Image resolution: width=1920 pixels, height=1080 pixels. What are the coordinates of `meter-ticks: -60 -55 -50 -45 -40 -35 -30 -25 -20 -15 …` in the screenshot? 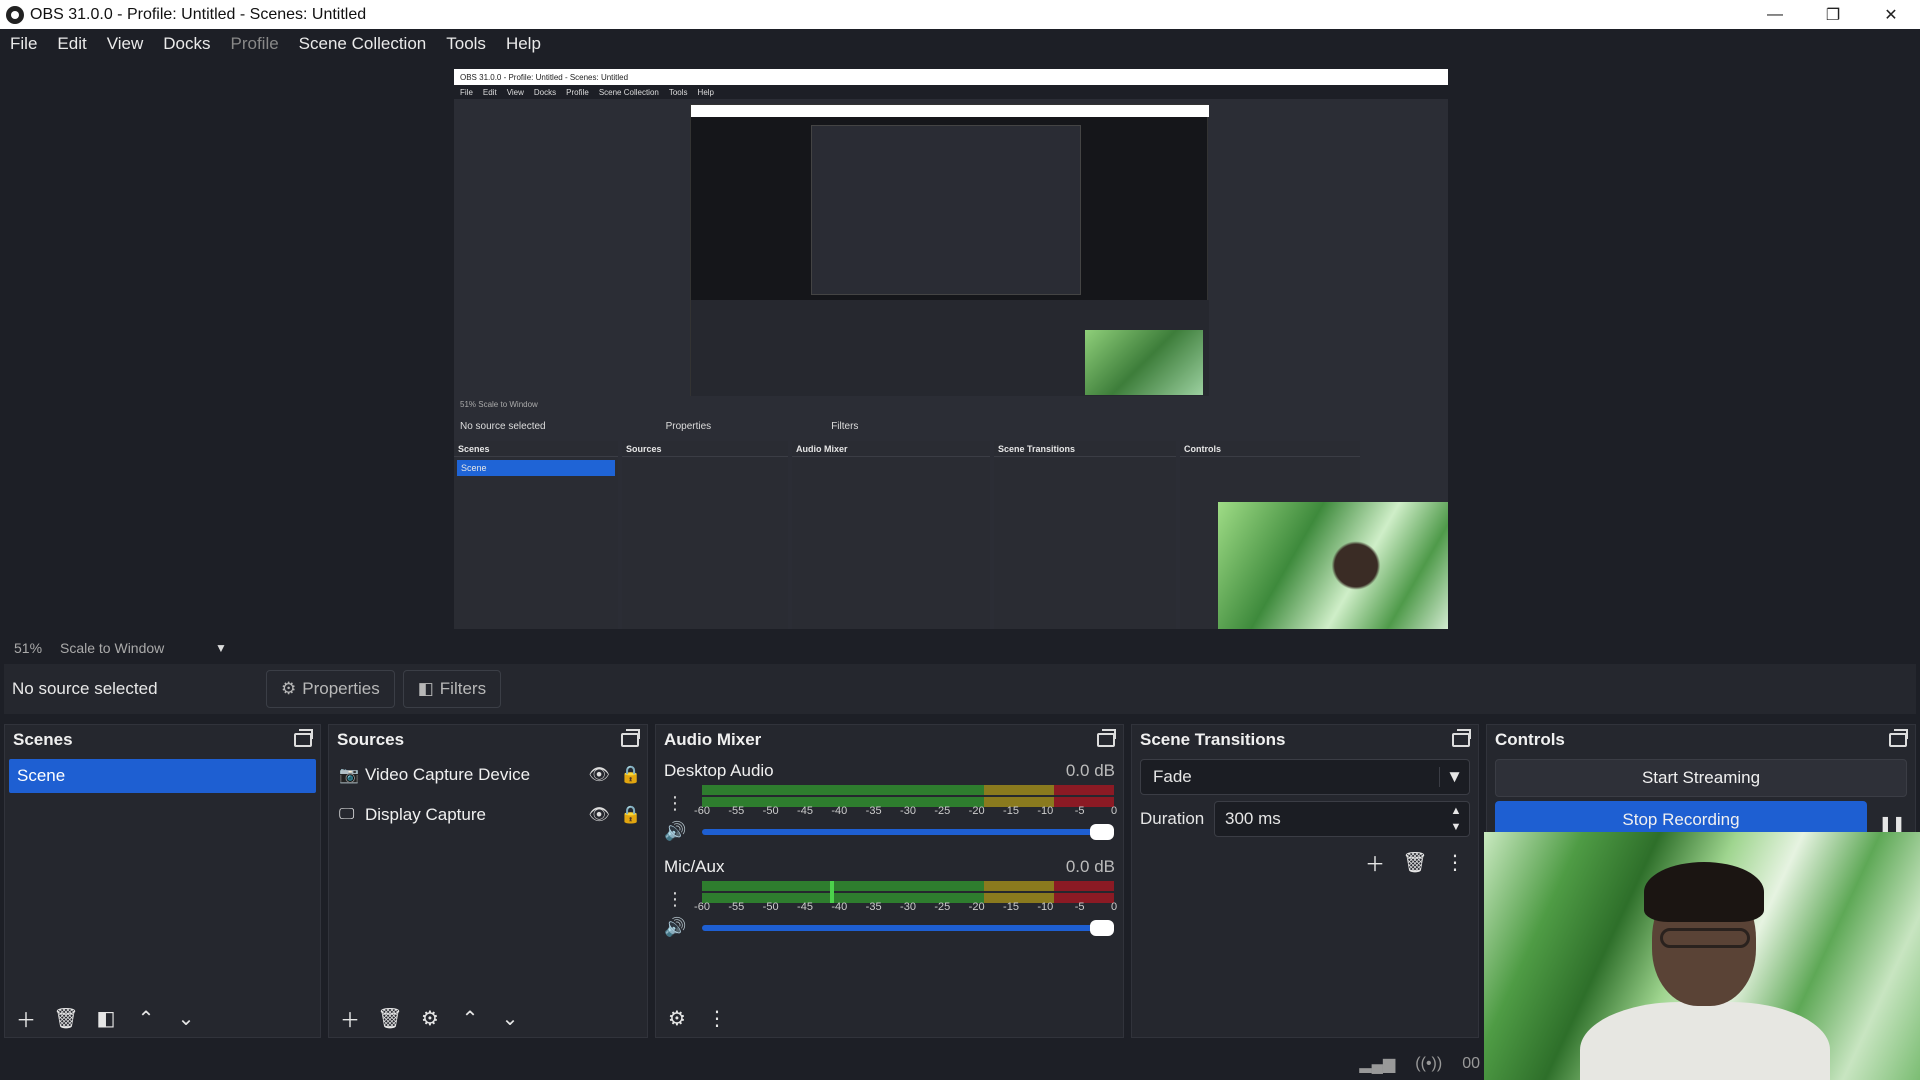 It's located at (905, 813).